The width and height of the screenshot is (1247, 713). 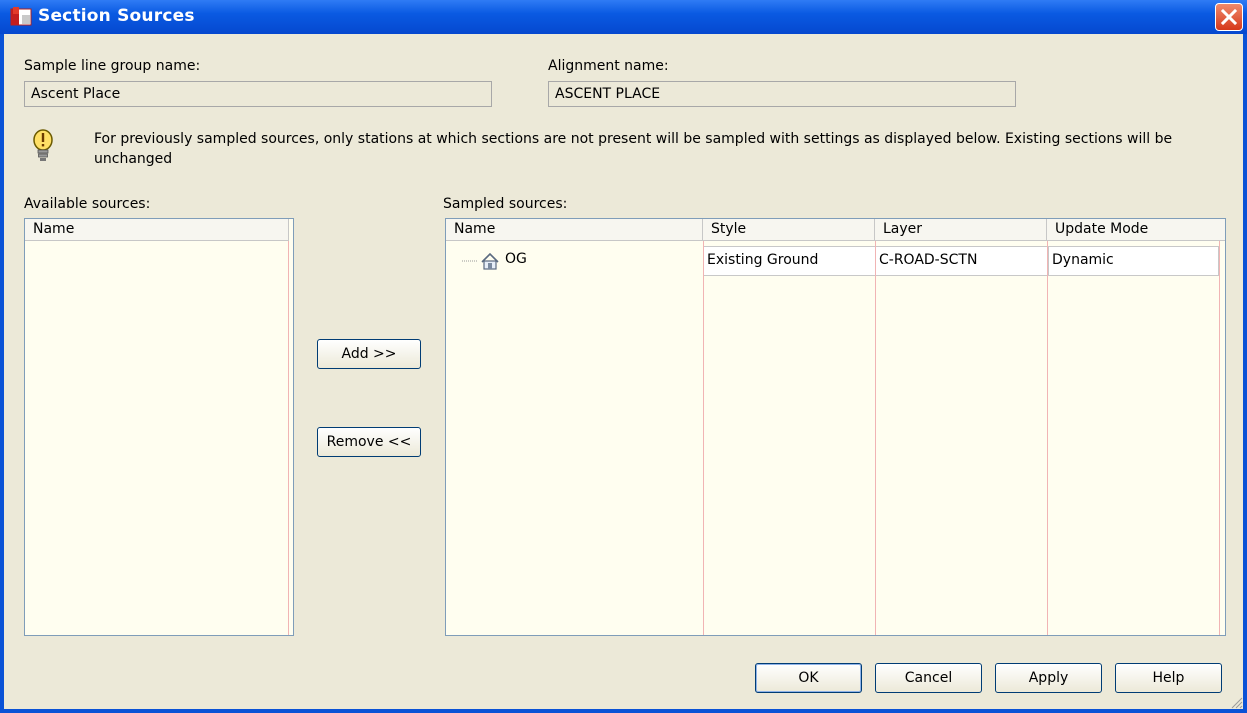 What do you see at coordinates (516, 259) in the screenshot?
I see `row-name-cell: OG` at bounding box center [516, 259].